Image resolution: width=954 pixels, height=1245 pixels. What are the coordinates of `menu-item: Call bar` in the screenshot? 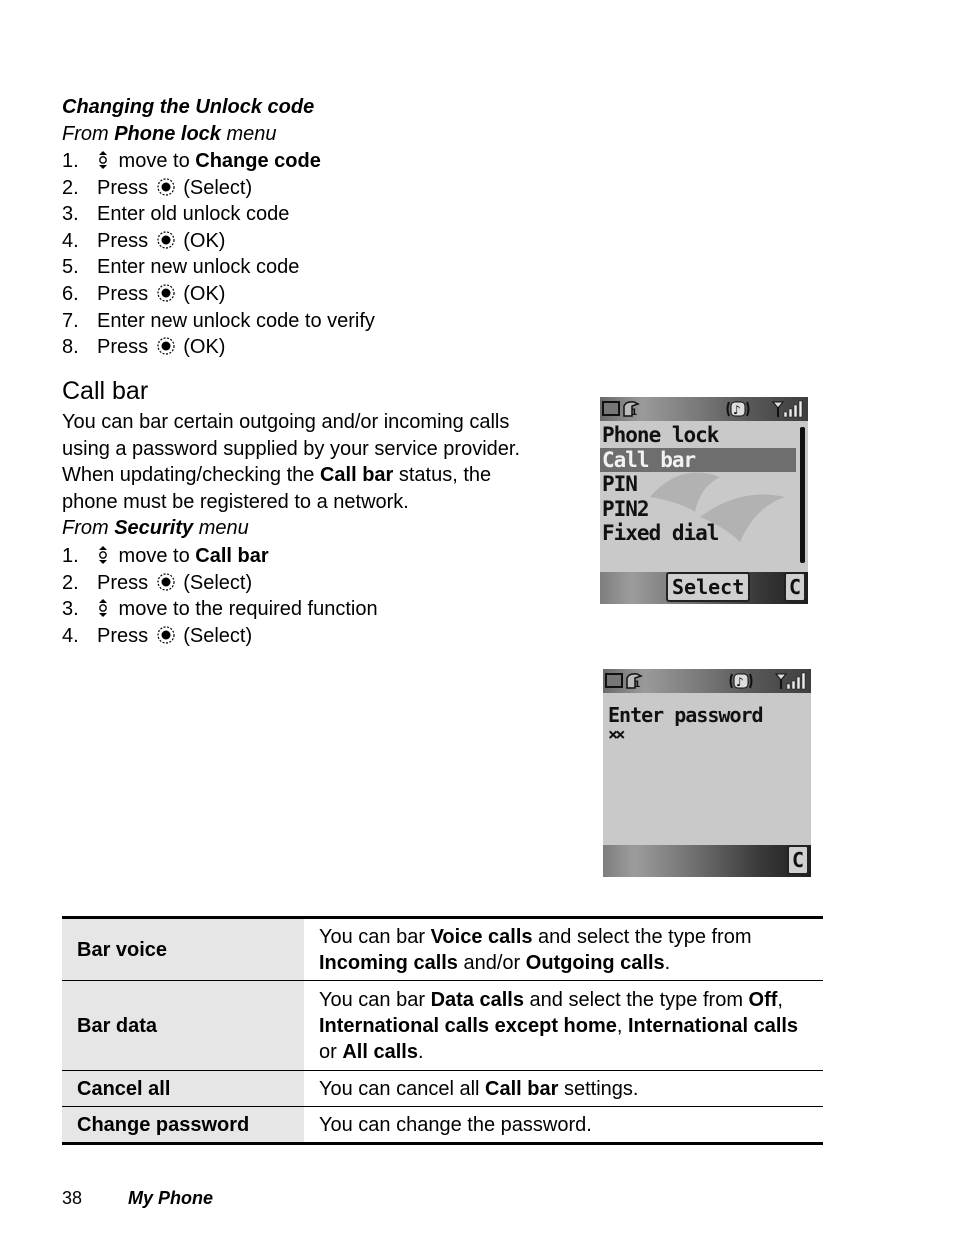 It's located at (698, 459).